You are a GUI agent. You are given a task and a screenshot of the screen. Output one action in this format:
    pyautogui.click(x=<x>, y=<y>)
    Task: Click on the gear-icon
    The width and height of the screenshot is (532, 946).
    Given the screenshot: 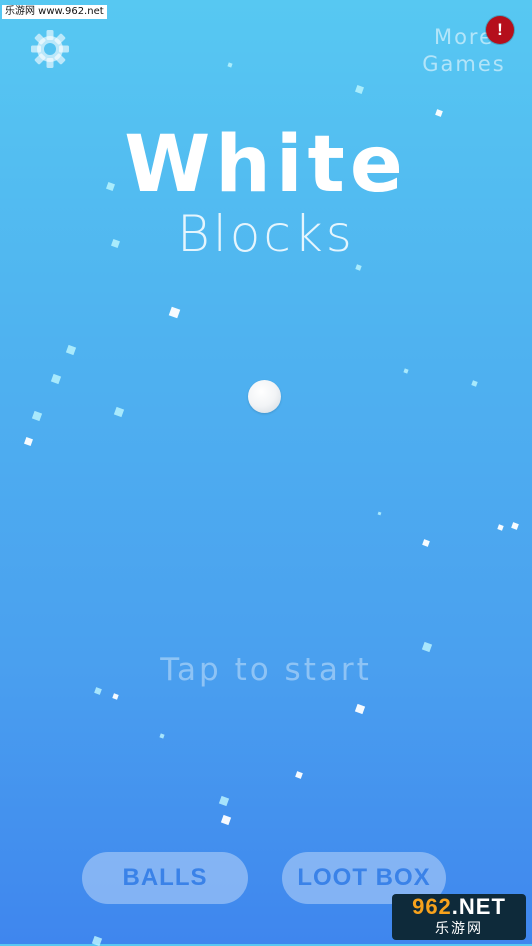 What is the action you would take?
    pyautogui.click(x=50, y=49)
    